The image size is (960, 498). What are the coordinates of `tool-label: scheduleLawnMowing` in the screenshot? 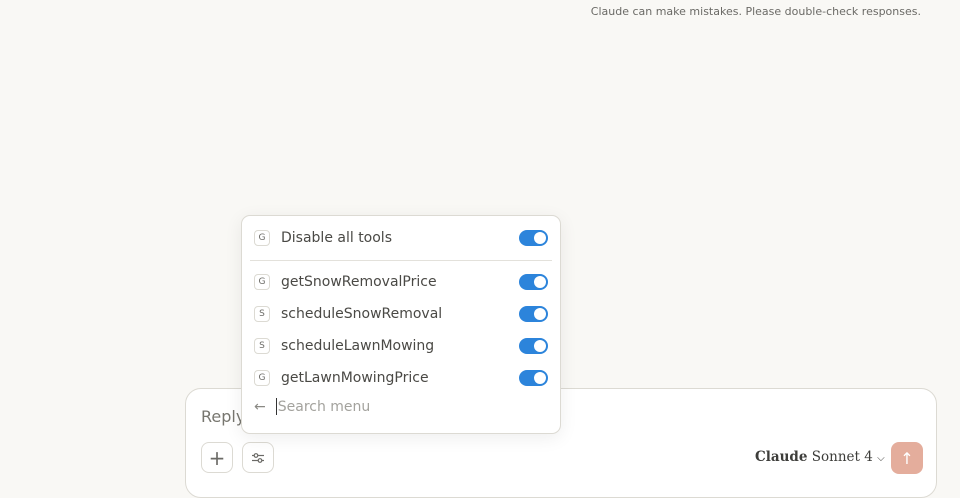 It's located at (358, 346).